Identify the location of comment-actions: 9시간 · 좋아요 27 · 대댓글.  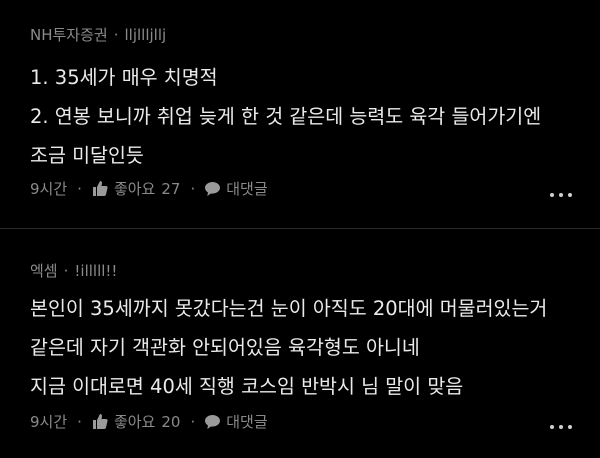
(149, 188).